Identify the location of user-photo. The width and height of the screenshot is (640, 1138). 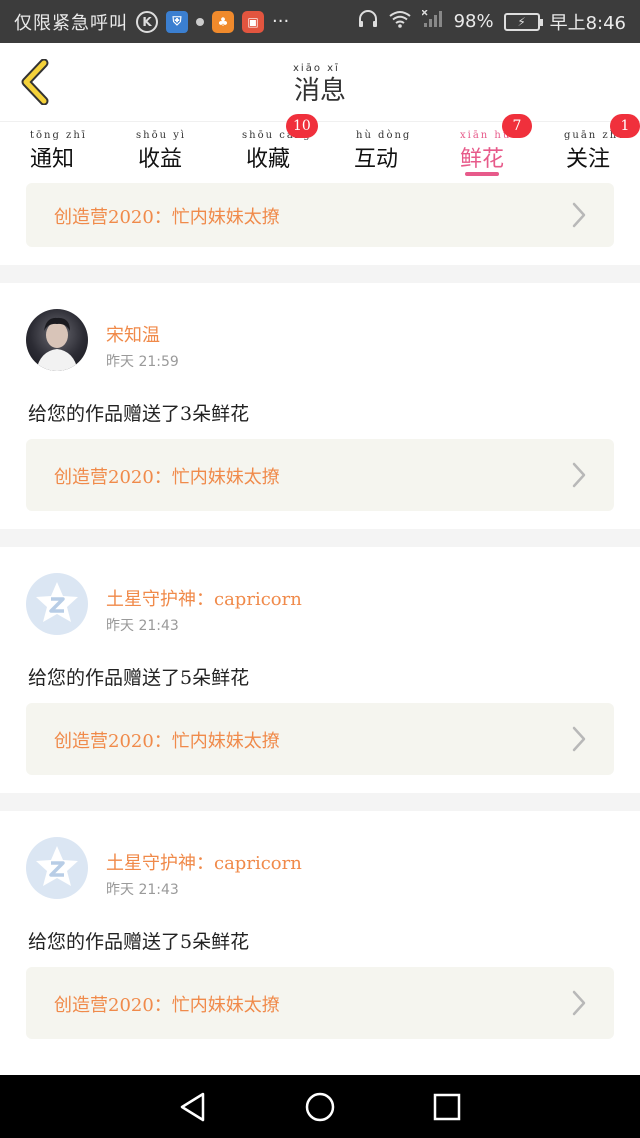
(57, 344).